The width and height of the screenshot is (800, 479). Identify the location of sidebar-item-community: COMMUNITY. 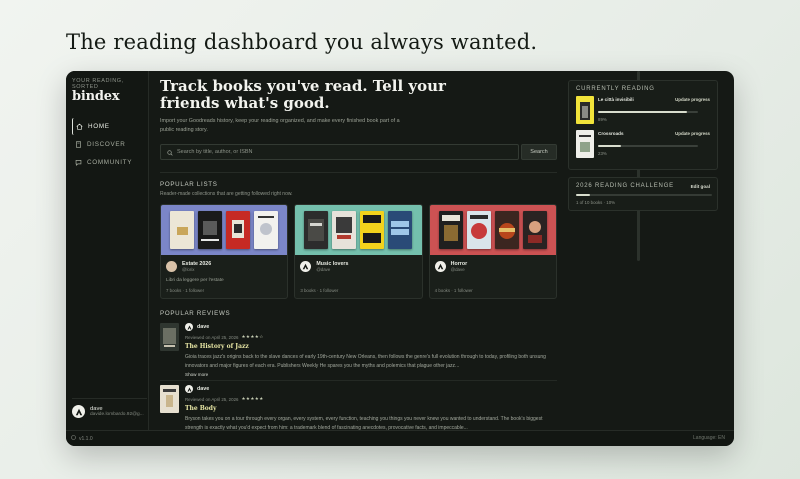
(108, 162).